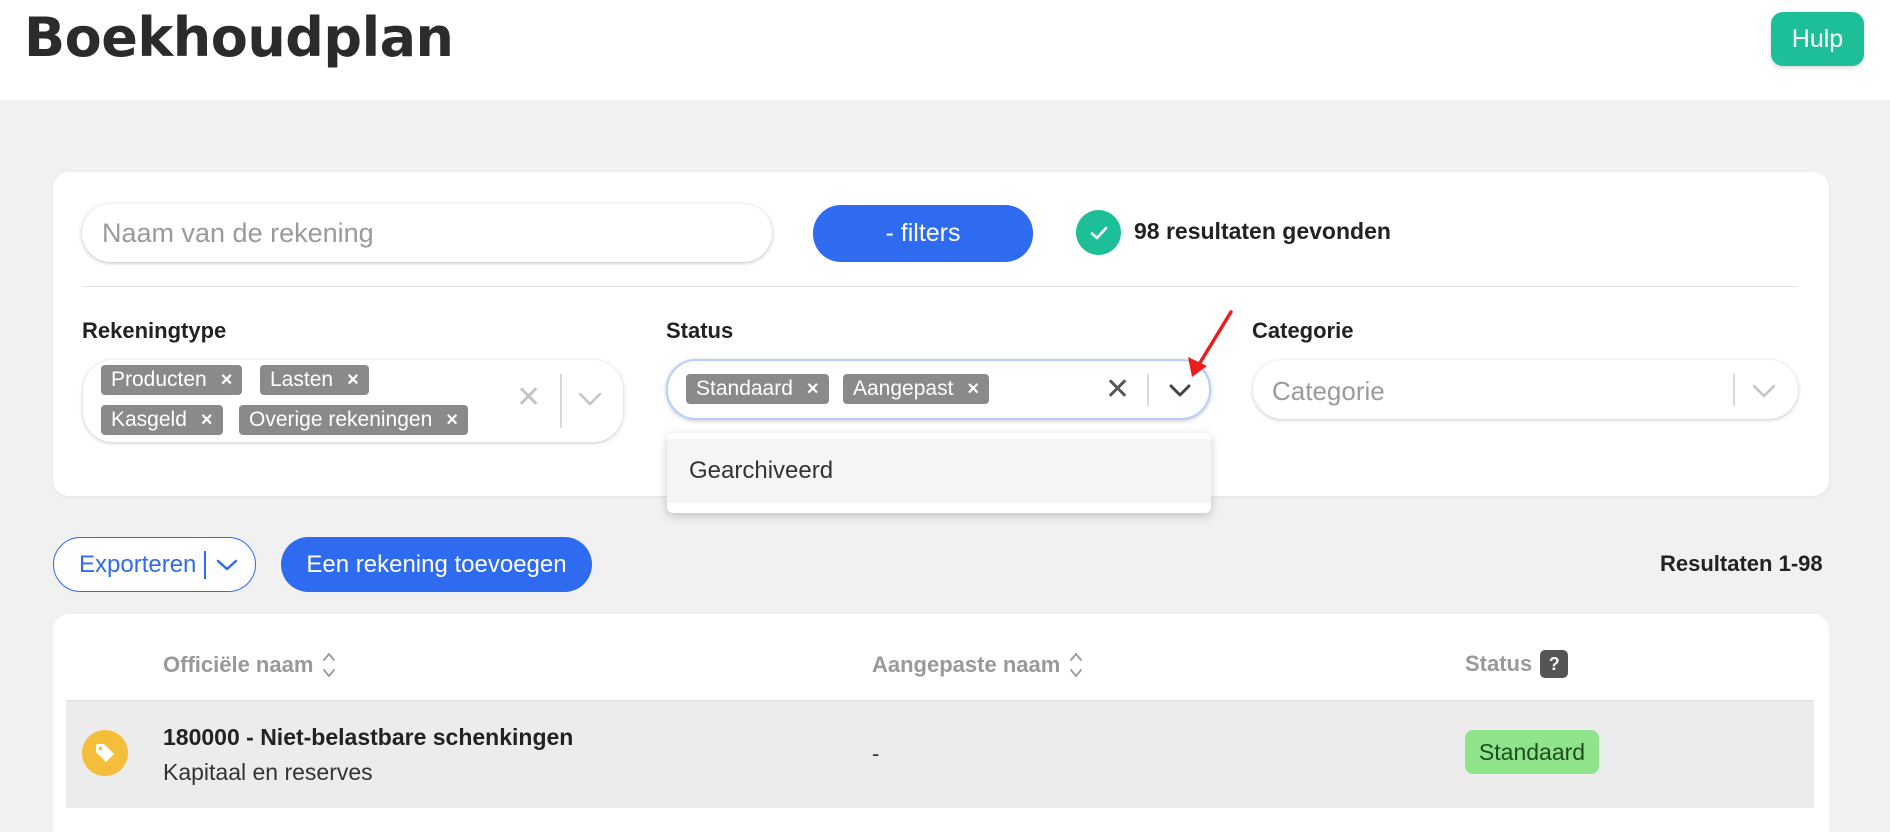 The image size is (1890, 832). Describe the element at coordinates (427, 233) in the screenshot. I see `search-input` at that location.